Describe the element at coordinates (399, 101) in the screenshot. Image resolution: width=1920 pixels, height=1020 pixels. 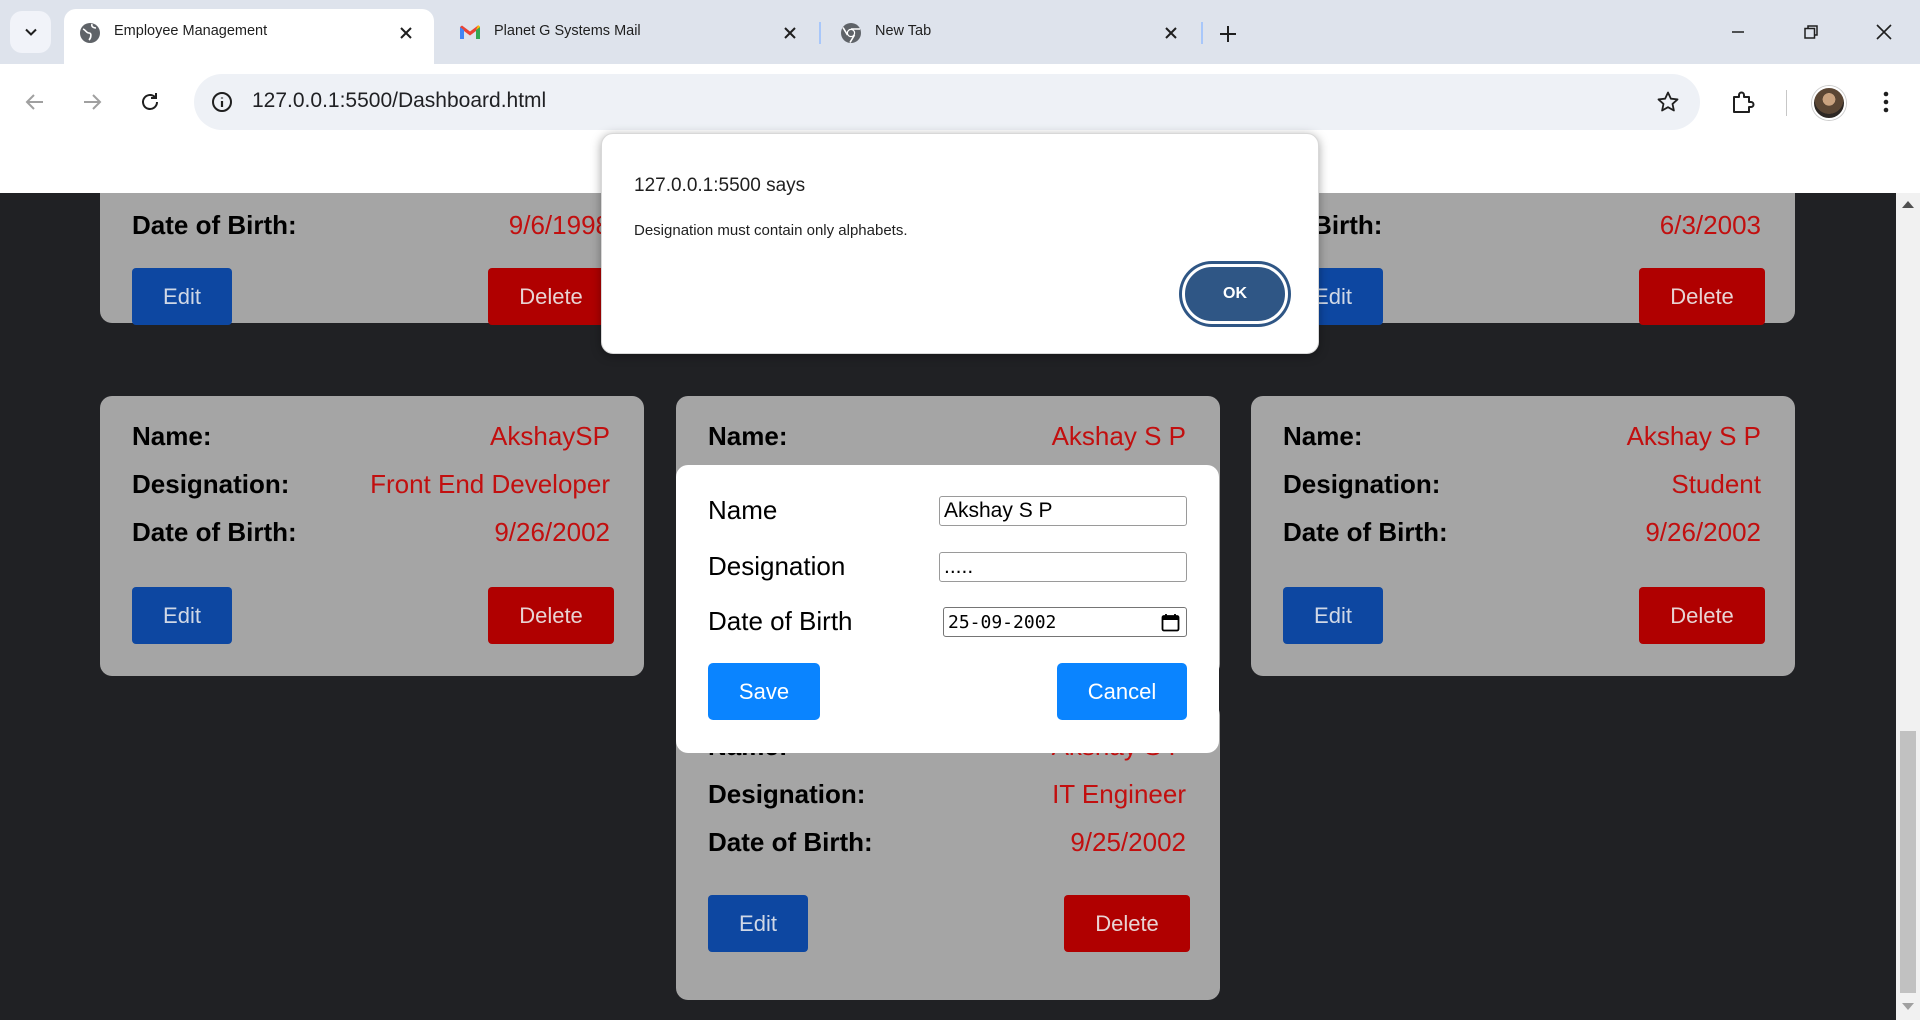
I see `url-text: 127.0.0.1:5500/Dashboard.html` at that location.